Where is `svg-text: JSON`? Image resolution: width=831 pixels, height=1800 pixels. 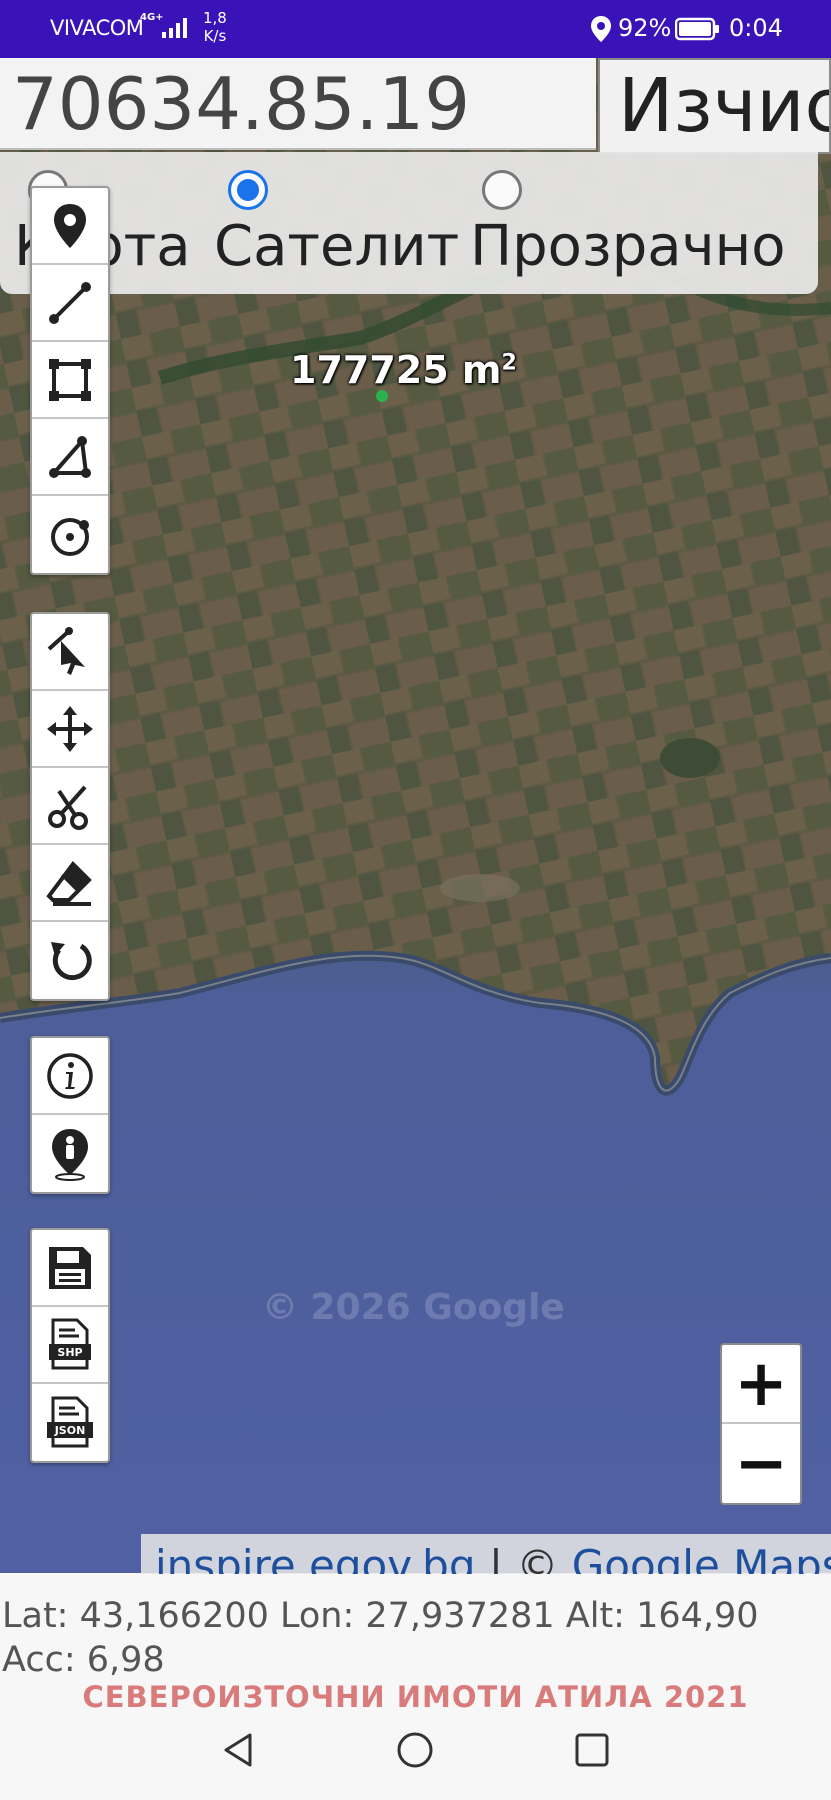 svg-text: JSON is located at coordinates (70, 1430).